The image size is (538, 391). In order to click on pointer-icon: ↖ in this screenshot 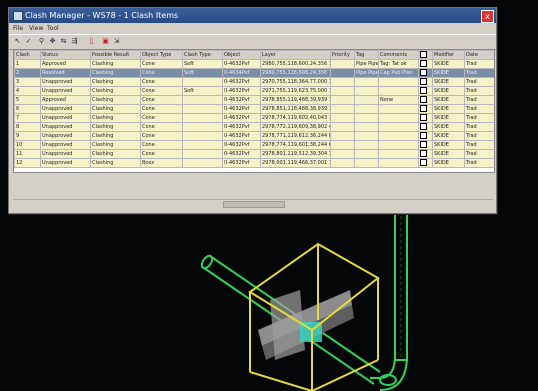, I will do `click(17, 41)`.